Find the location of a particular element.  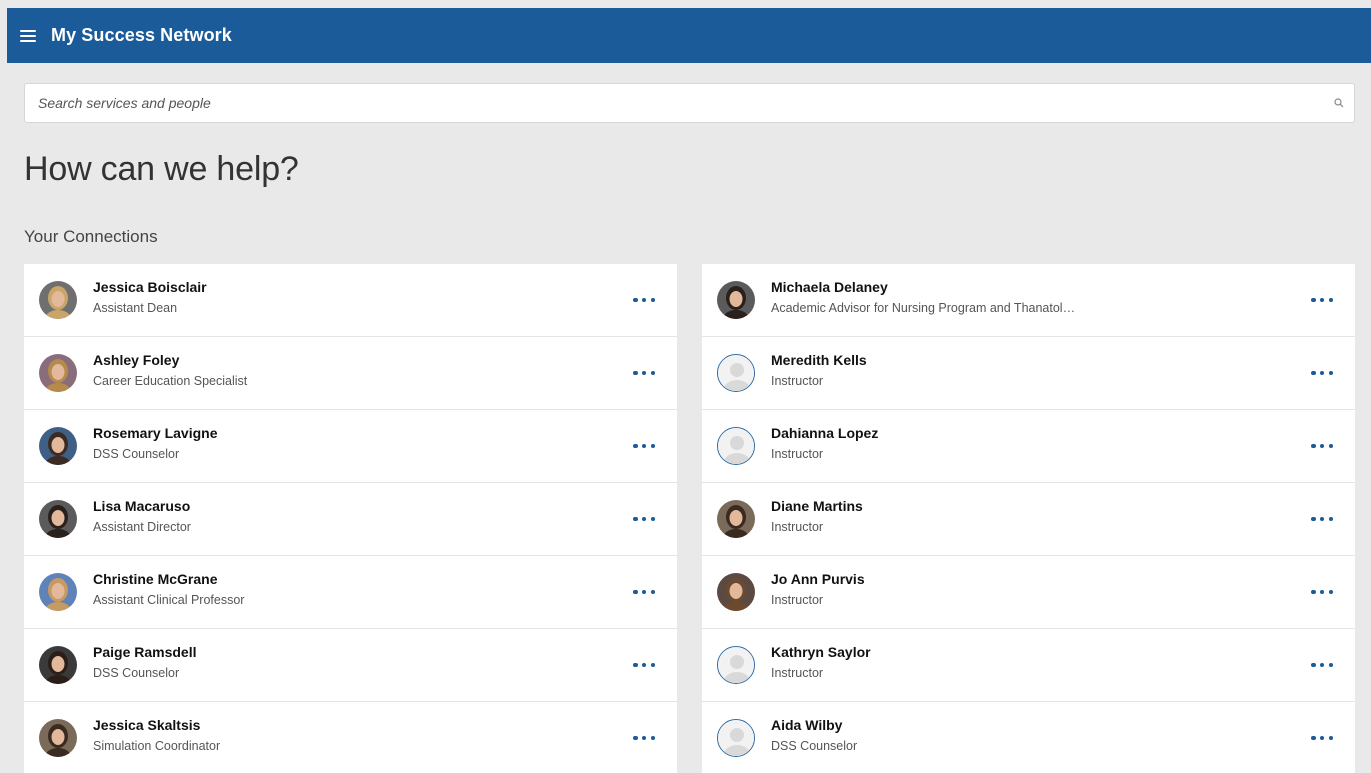

connection-row: Rosemary Lavigne DSS Counselor is located at coordinates (350, 446).